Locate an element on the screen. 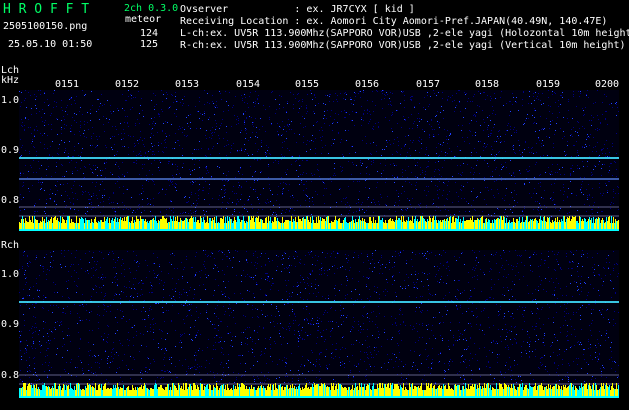 This screenshot has height=410, width=629. freq-tick-lch: 0.9 is located at coordinates (10, 150).